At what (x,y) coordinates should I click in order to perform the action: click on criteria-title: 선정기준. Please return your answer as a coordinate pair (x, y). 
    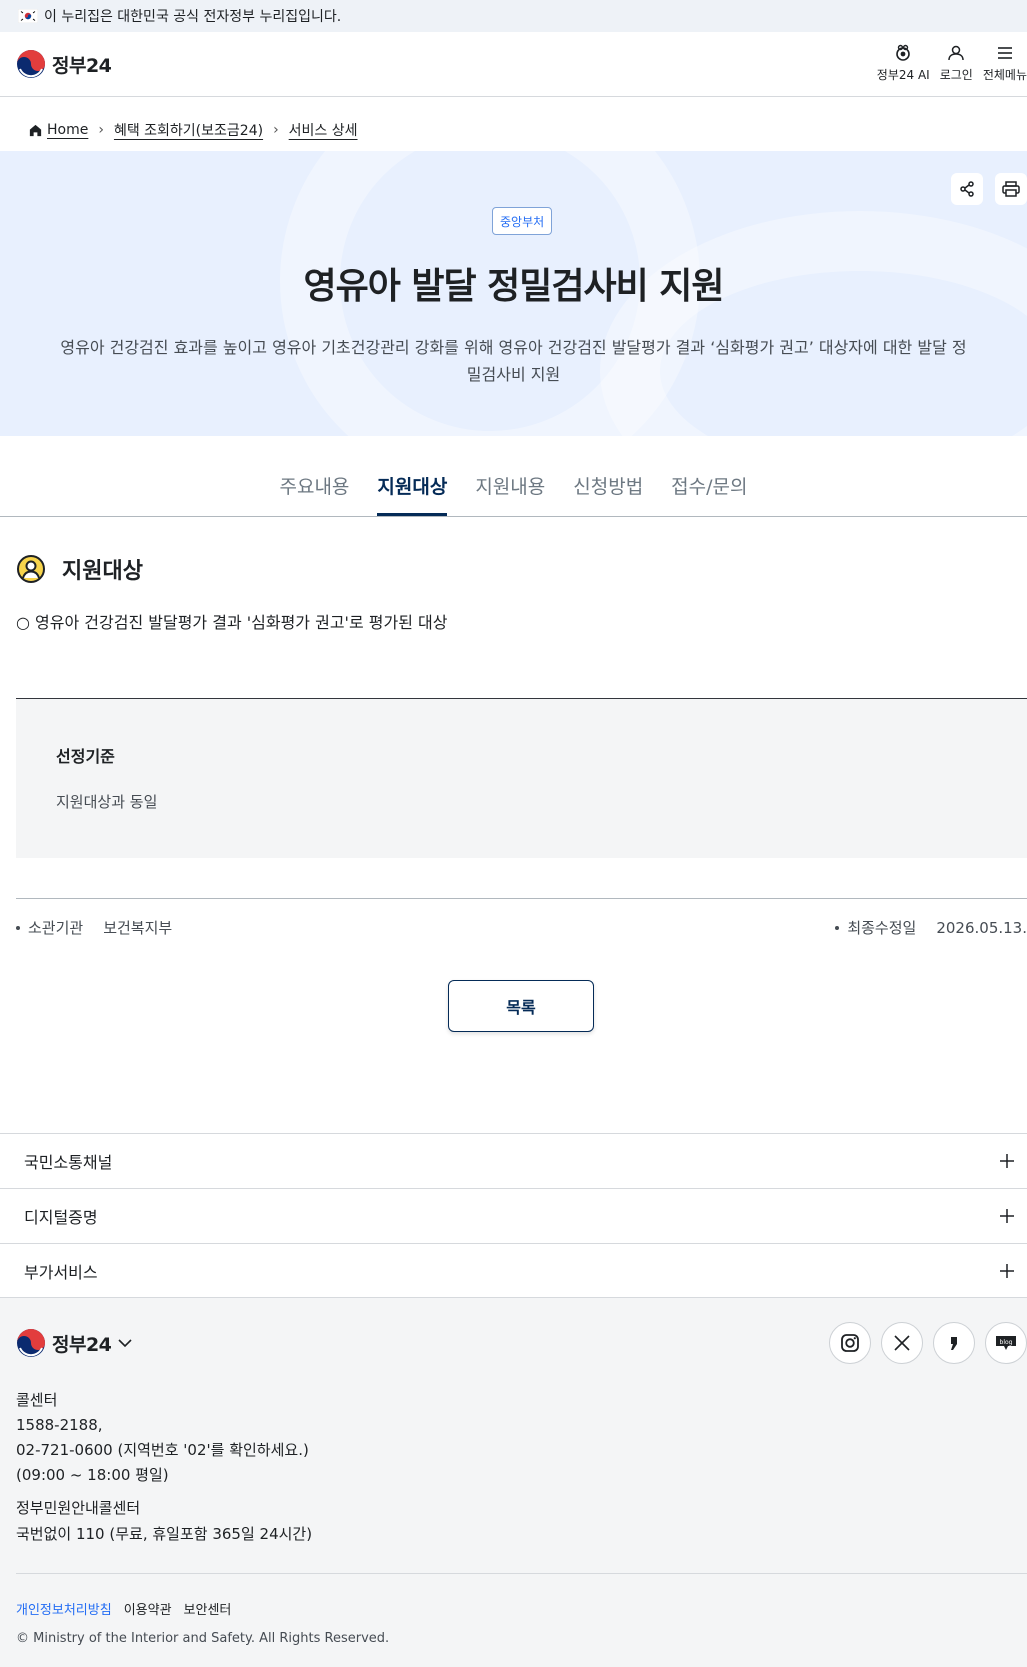
    Looking at the image, I should click on (85, 756).